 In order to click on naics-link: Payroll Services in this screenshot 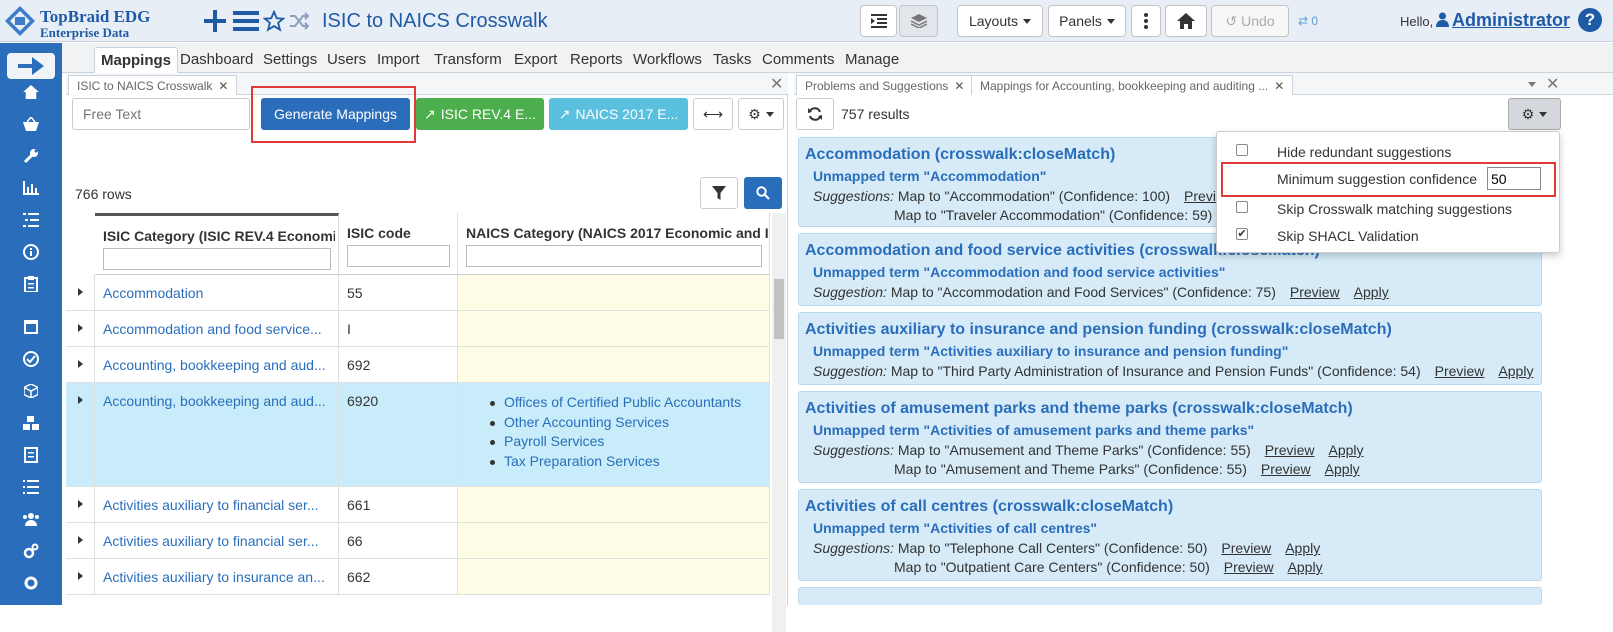, I will do `click(615, 442)`.